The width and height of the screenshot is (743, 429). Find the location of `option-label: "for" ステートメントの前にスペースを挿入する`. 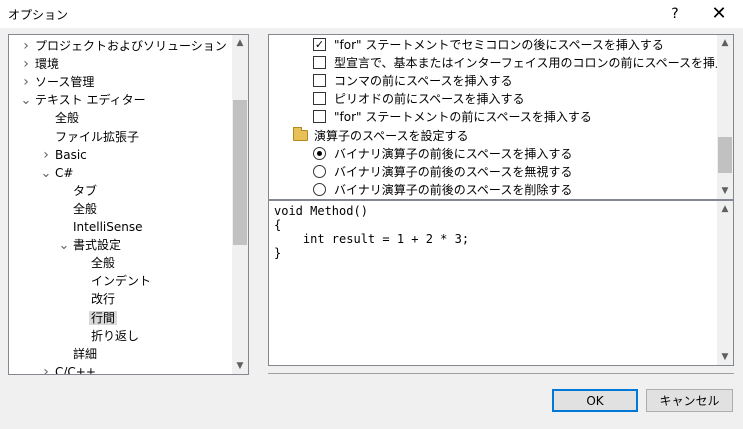

option-label: "for" ステートメントの前にスペースを挿入する is located at coordinates (463, 117).